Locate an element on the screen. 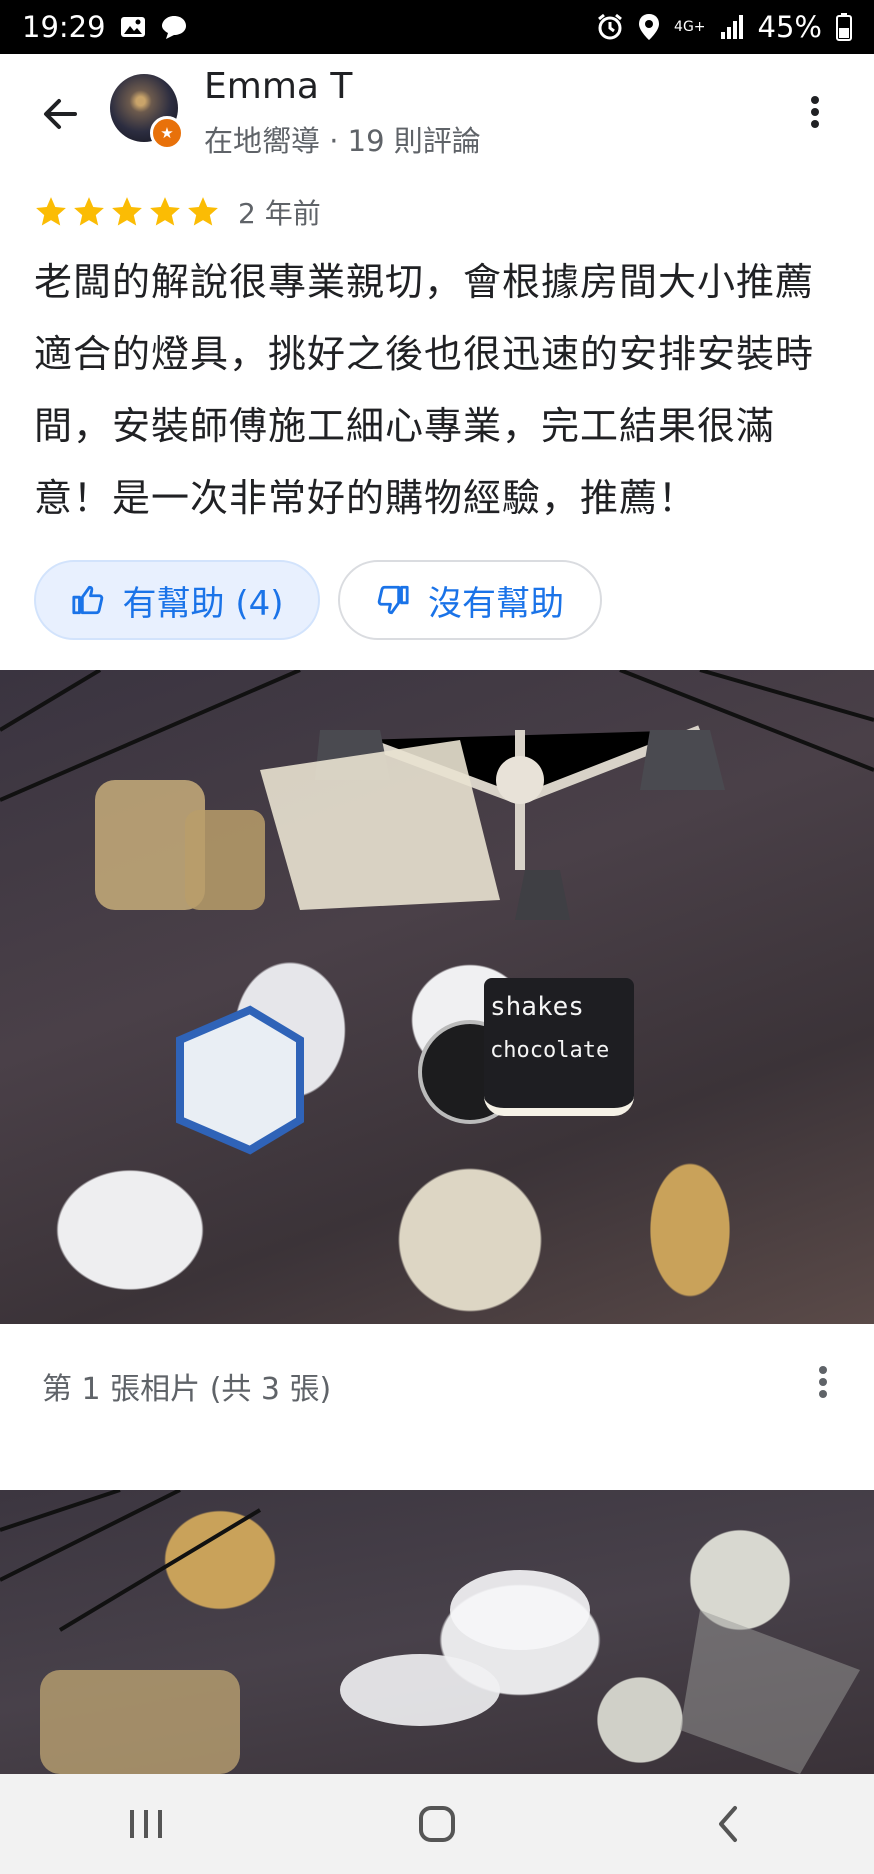  lamp-text-chocolate: chocolate is located at coordinates (550, 1050).